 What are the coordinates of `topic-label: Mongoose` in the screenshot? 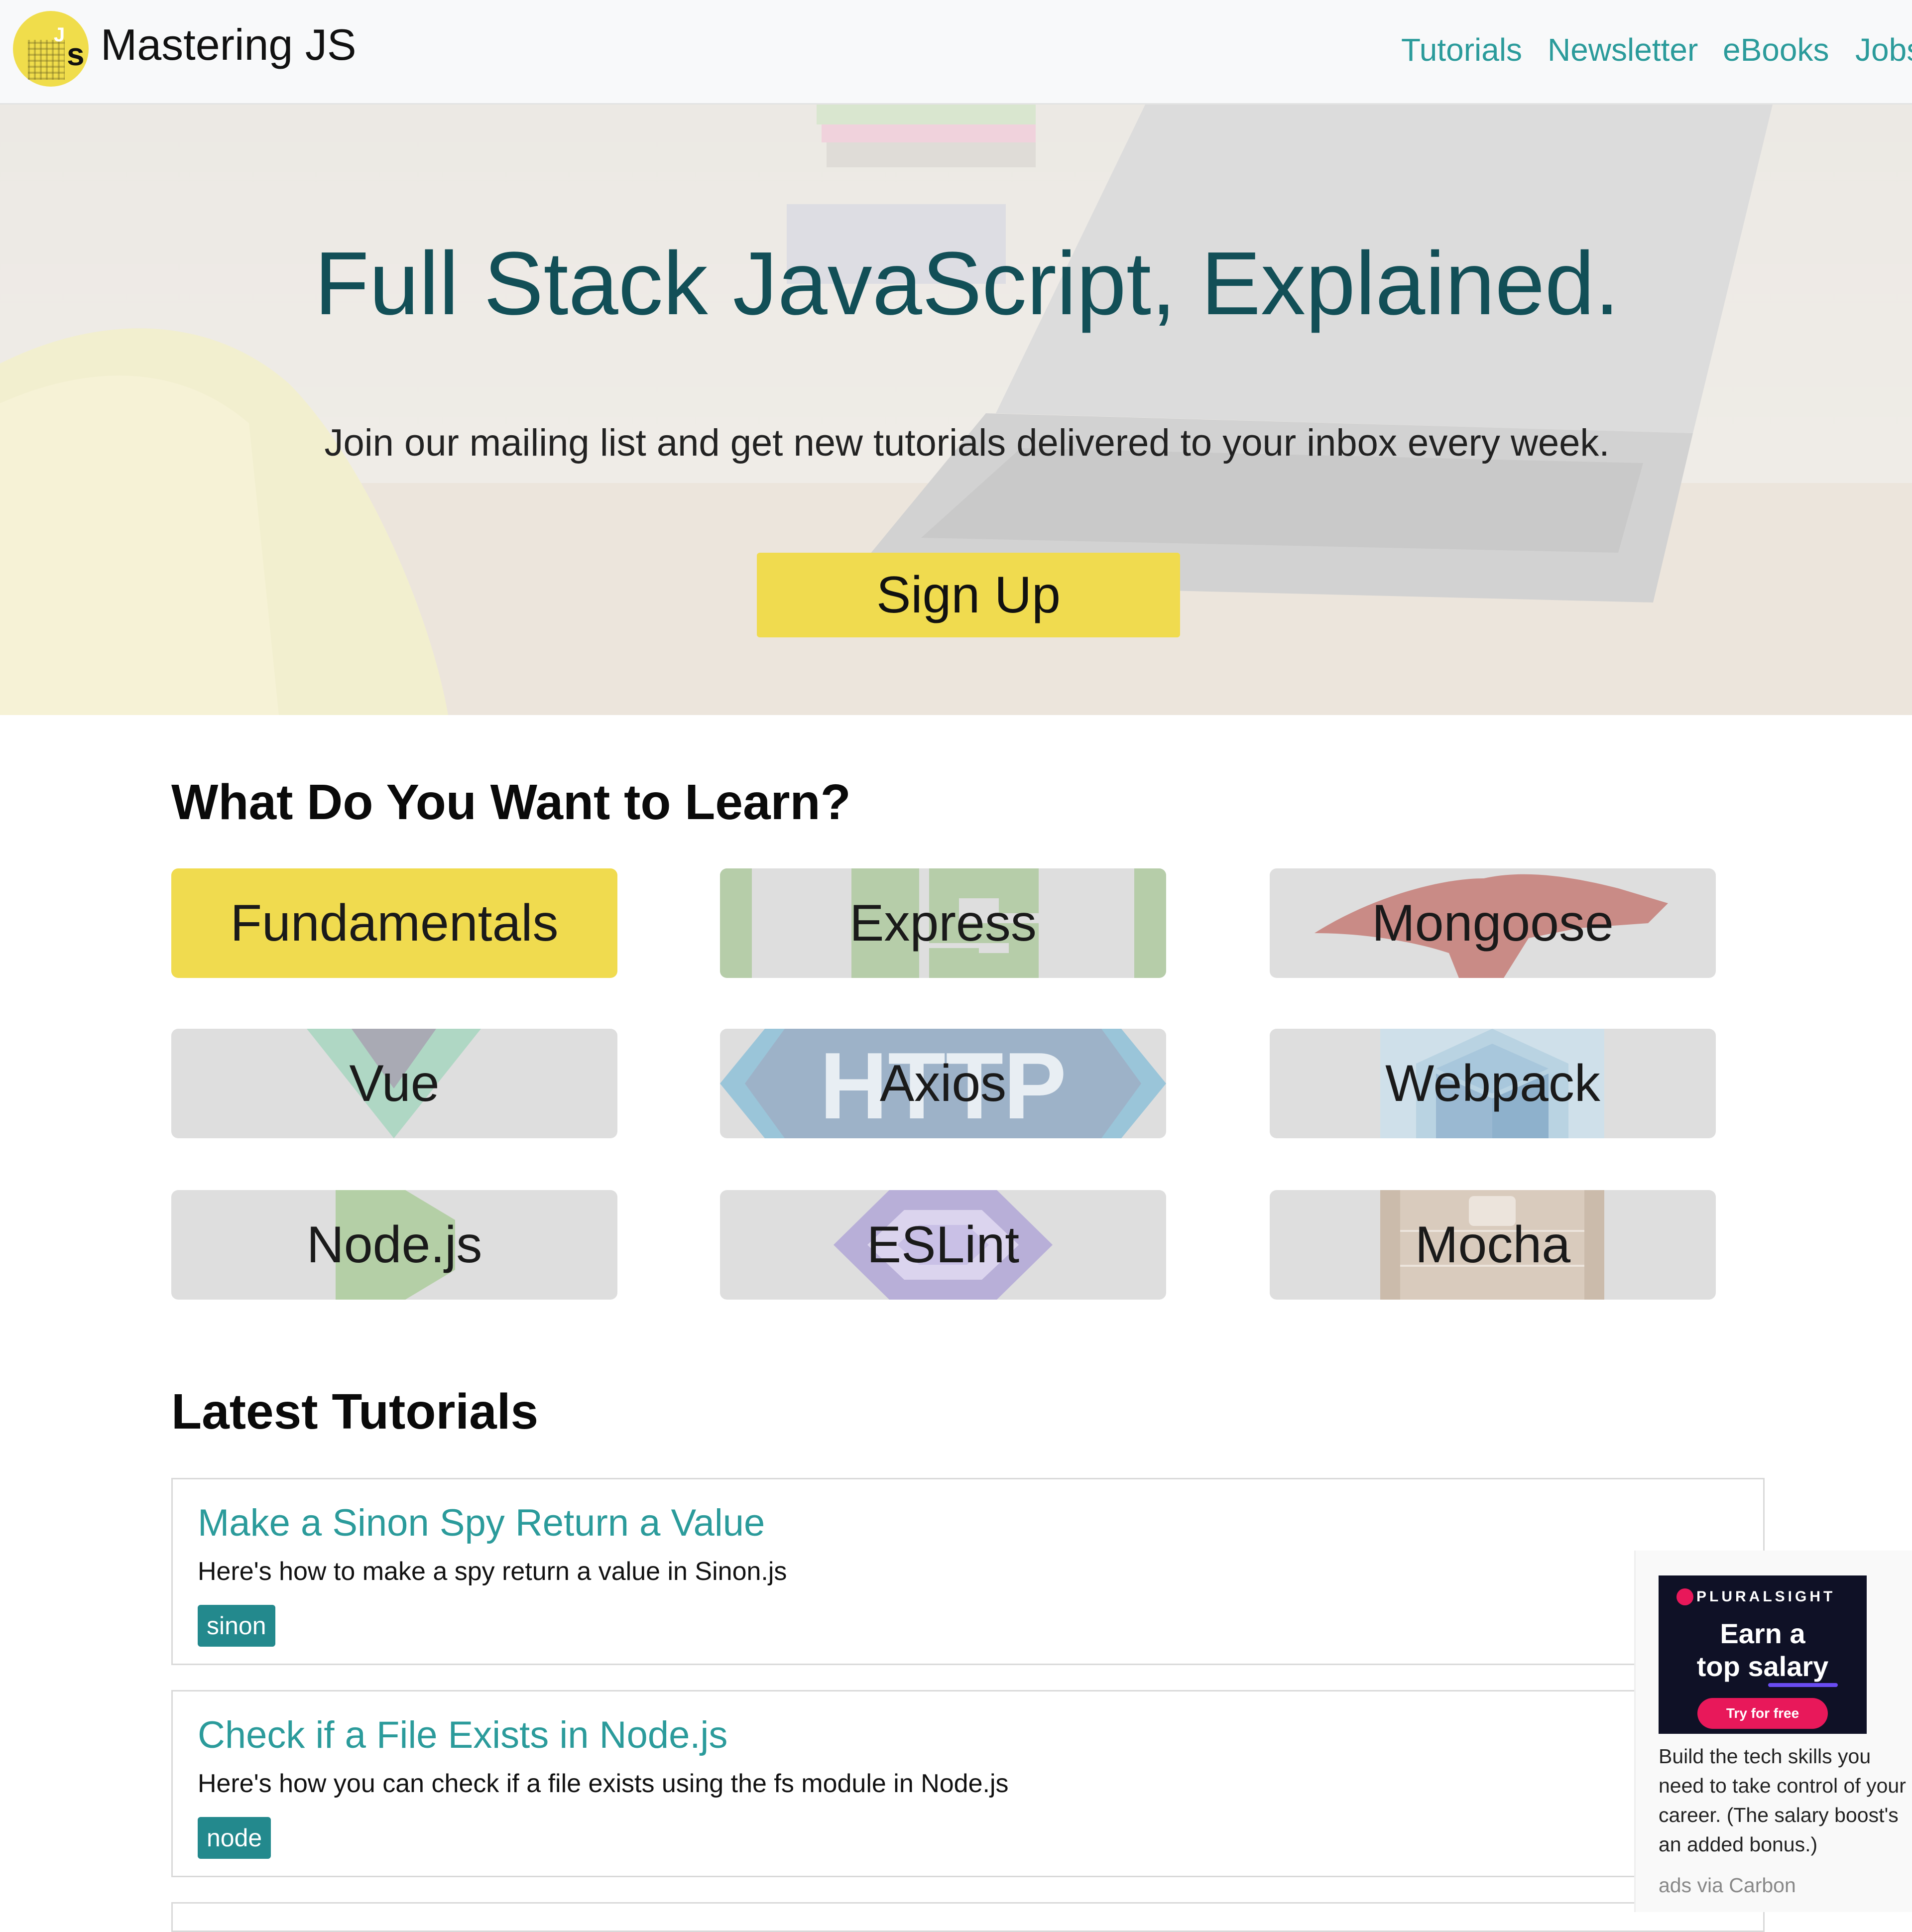 It's located at (1493, 923).